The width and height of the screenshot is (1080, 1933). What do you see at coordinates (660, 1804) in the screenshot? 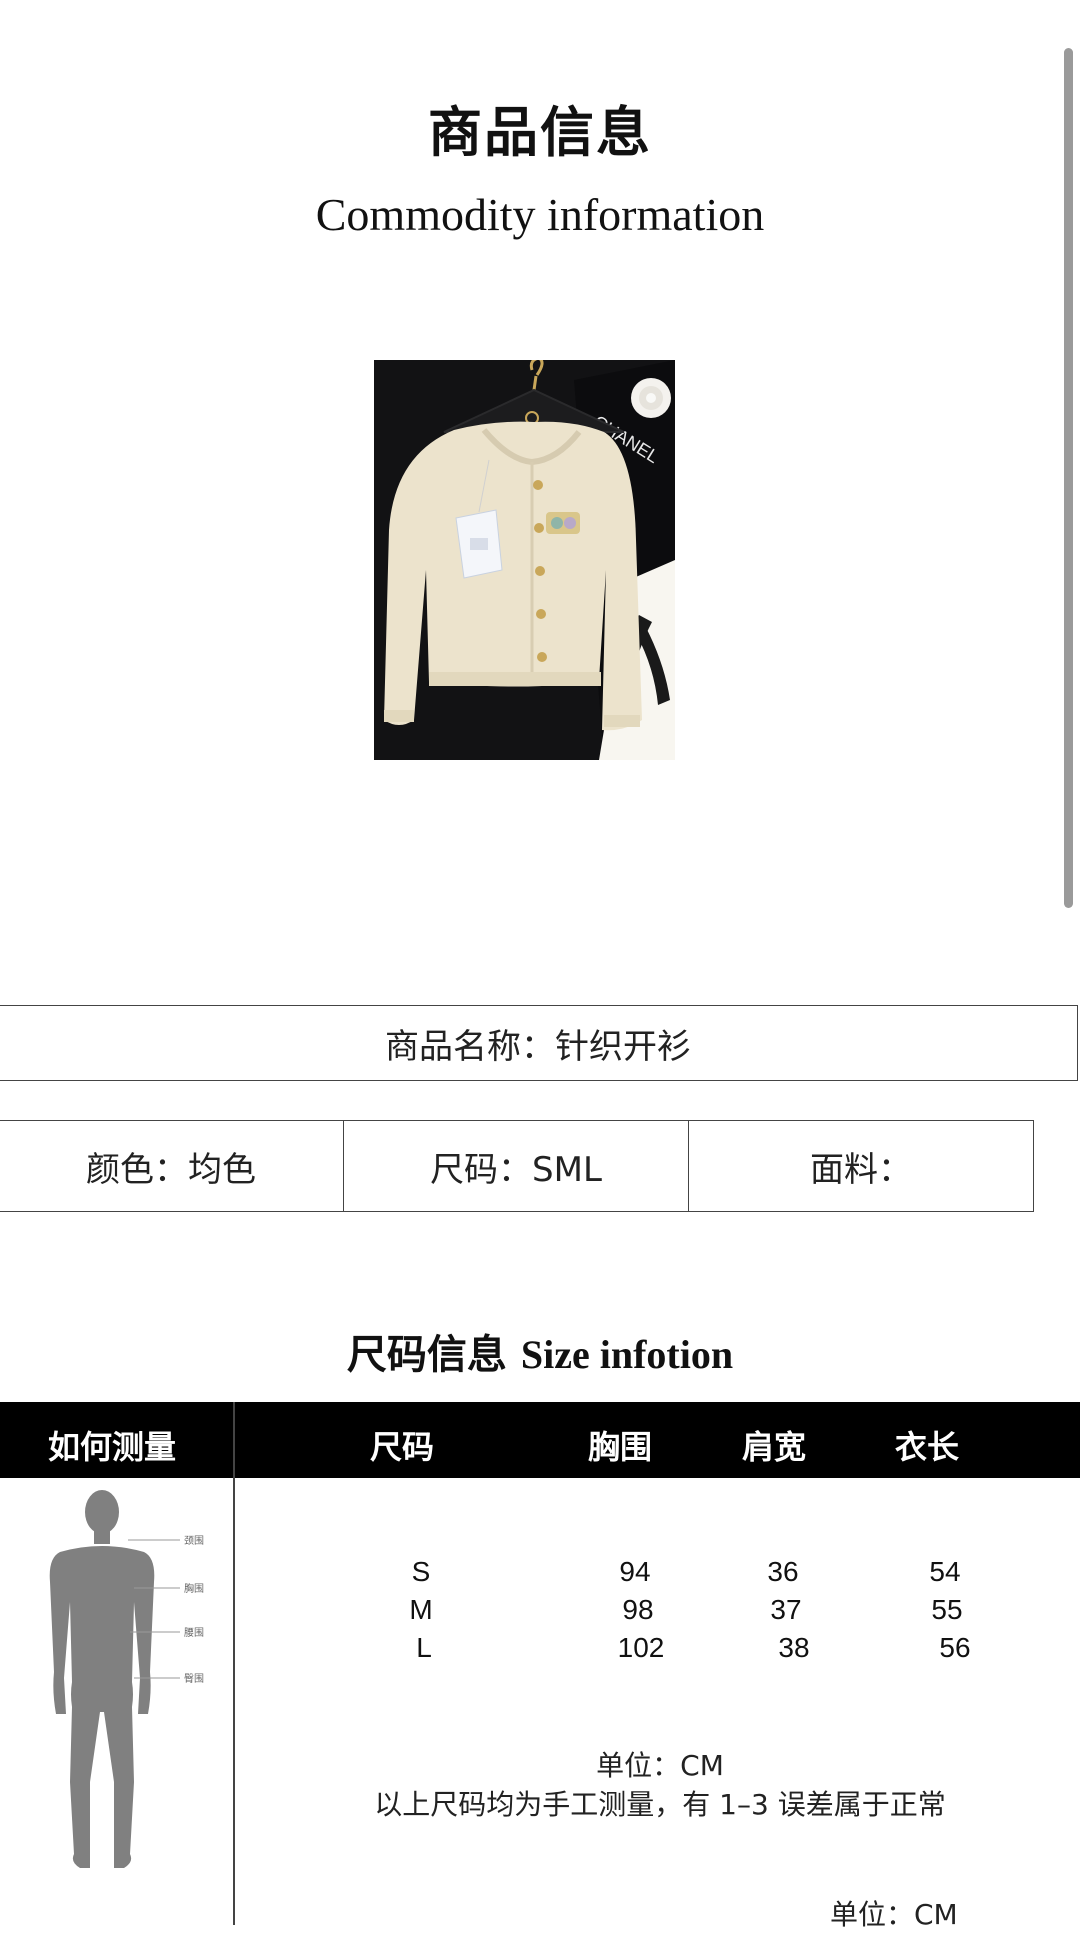
I see `measurement-note: 以上尺码均为手工测量，有 1–3 误差属于正常` at bounding box center [660, 1804].